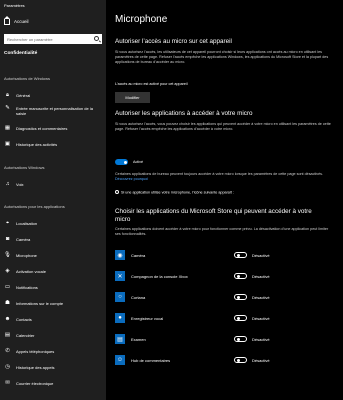 This screenshot has height=400, width=343. What do you see at coordinates (7, 335) in the screenshot?
I see `calendar-icon: ▤` at bounding box center [7, 335].